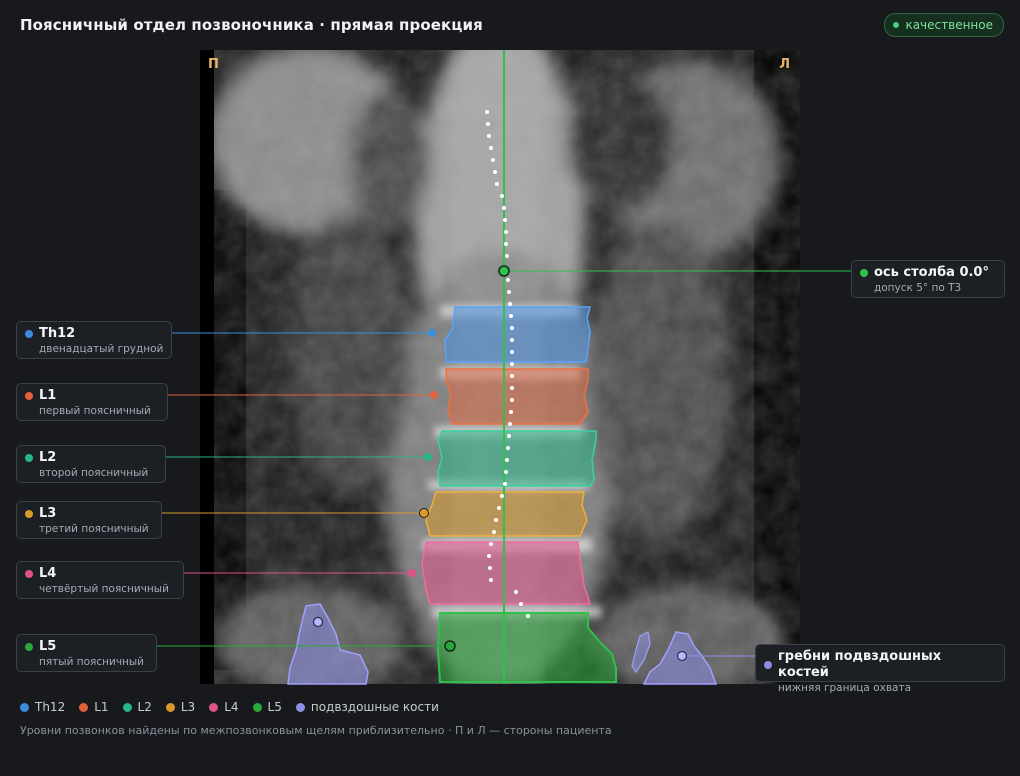  What do you see at coordinates (29, 647) in the screenshot?
I see `l5-color-dot-icon` at bounding box center [29, 647].